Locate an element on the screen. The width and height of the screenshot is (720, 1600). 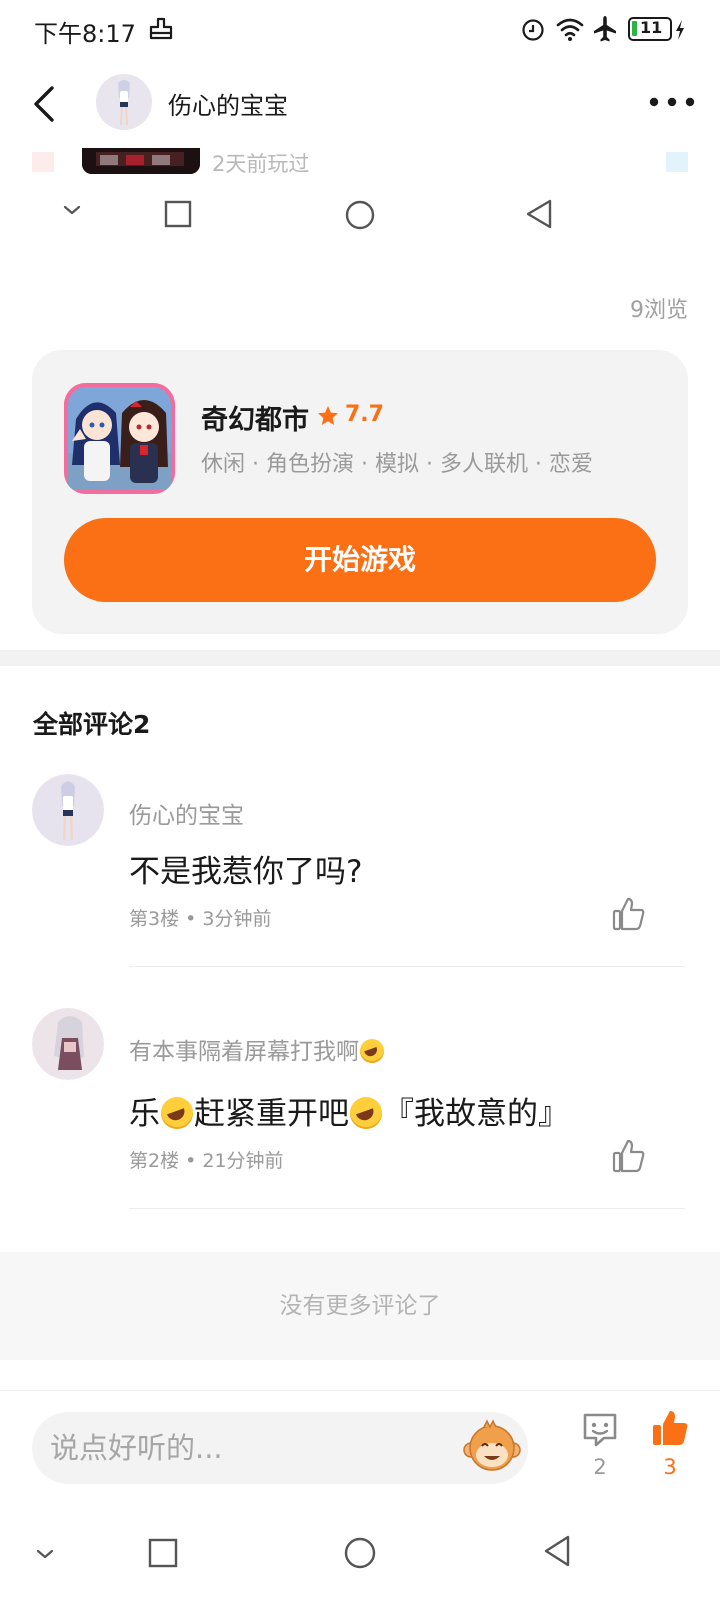
battery-icon: 11 is located at coordinates (650, 29).